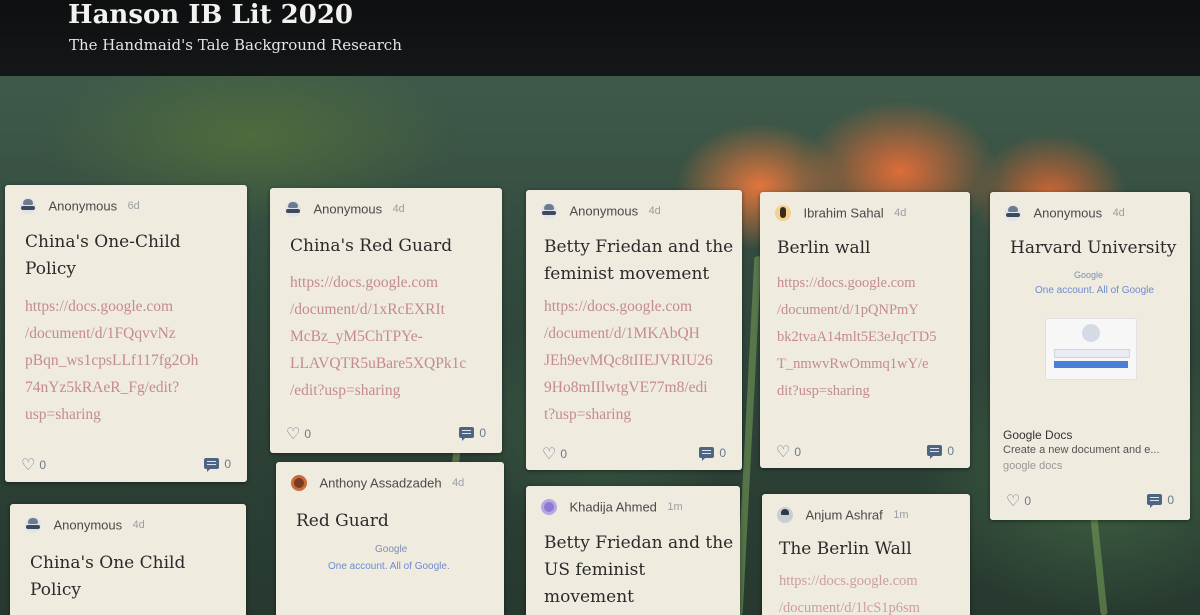  I want to click on post-link-line: t?usp=sharing, so click(628, 414).